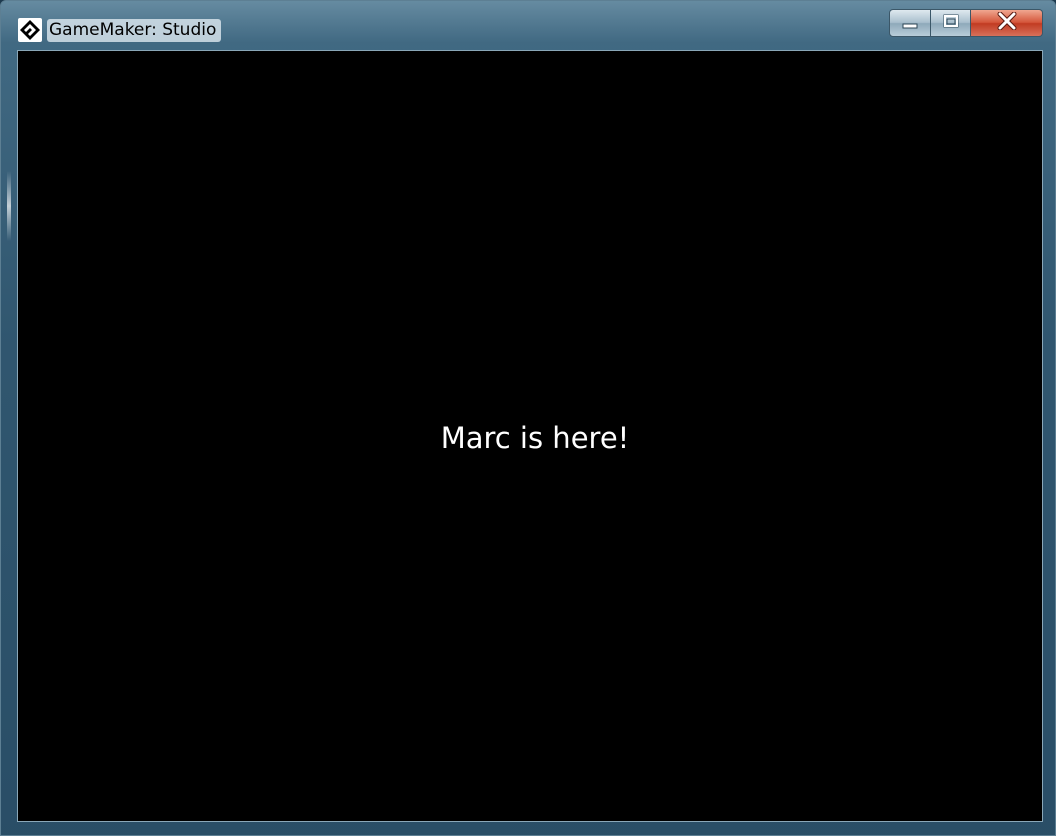 This screenshot has height=836, width=1056. I want to click on minimize-button, so click(910, 23).